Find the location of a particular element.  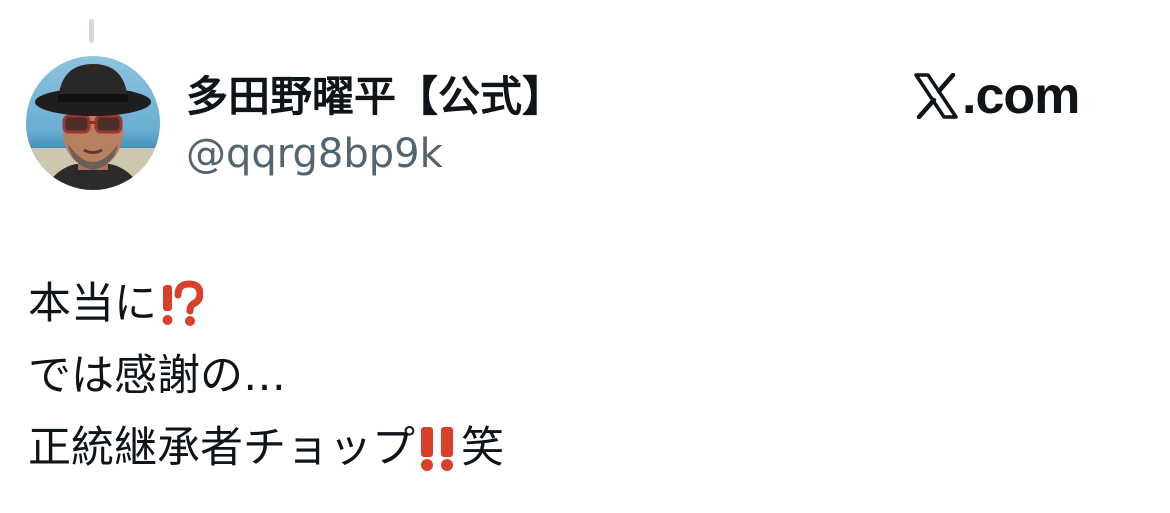

tweet-line-3: 正統継承者チョップ 笑 is located at coordinates (266, 448).